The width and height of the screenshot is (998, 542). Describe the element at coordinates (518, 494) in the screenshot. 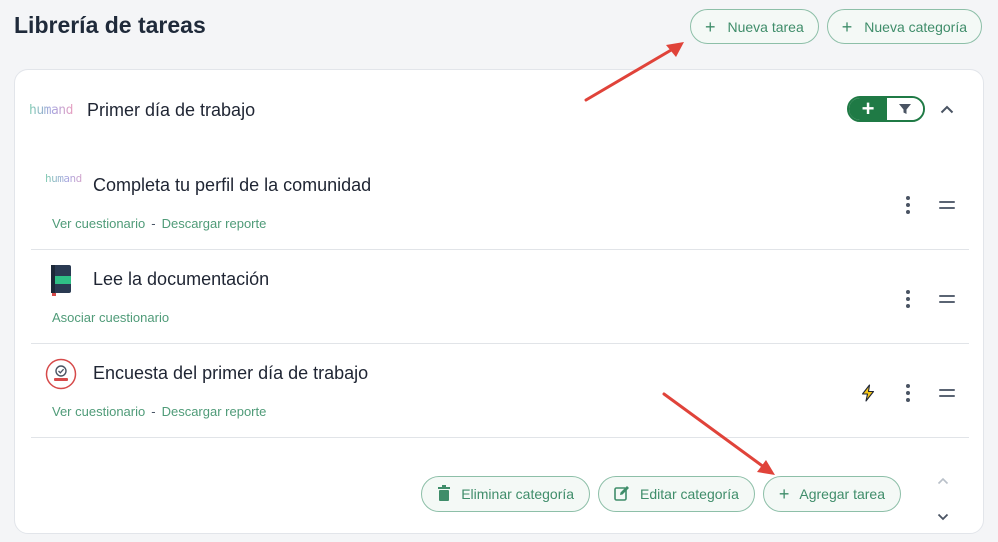

I see `delete-category-label: Eliminar categoría` at that location.